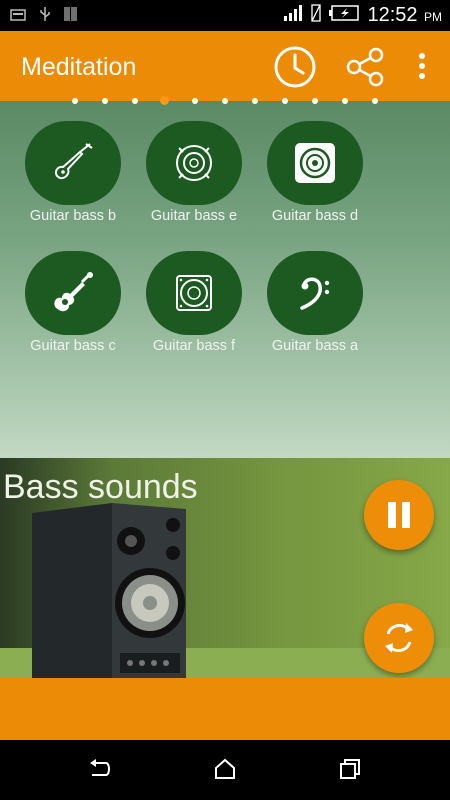  Describe the element at coordinates (365, 69) in the screenshot. I see `share-icon` at that location.